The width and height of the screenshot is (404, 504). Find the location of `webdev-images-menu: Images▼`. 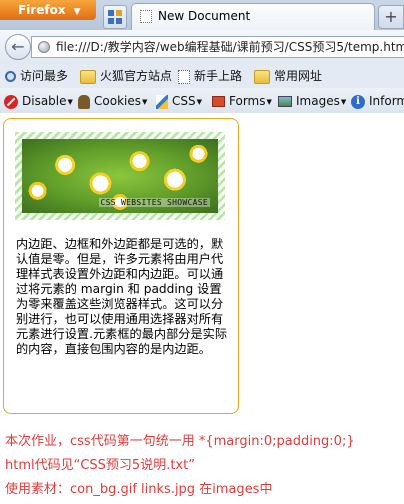

webdev-images-menu: Images▼ is located at coordinates (312, 101).